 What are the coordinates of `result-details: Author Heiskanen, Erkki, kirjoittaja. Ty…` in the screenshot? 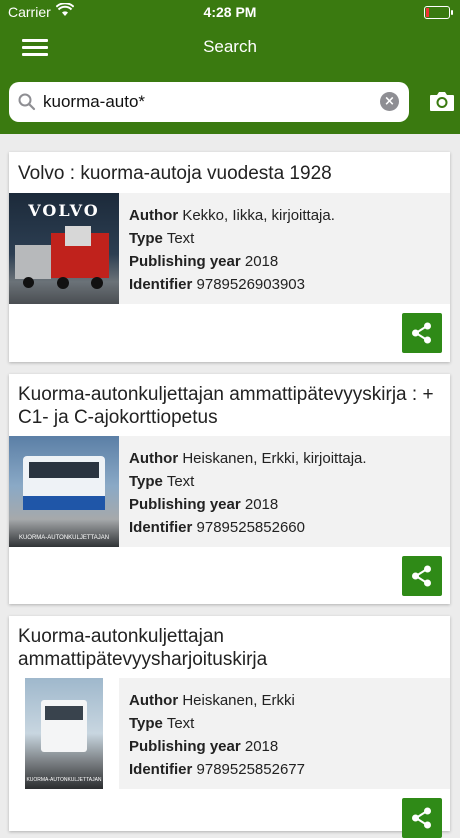 It's located at (284, 491).